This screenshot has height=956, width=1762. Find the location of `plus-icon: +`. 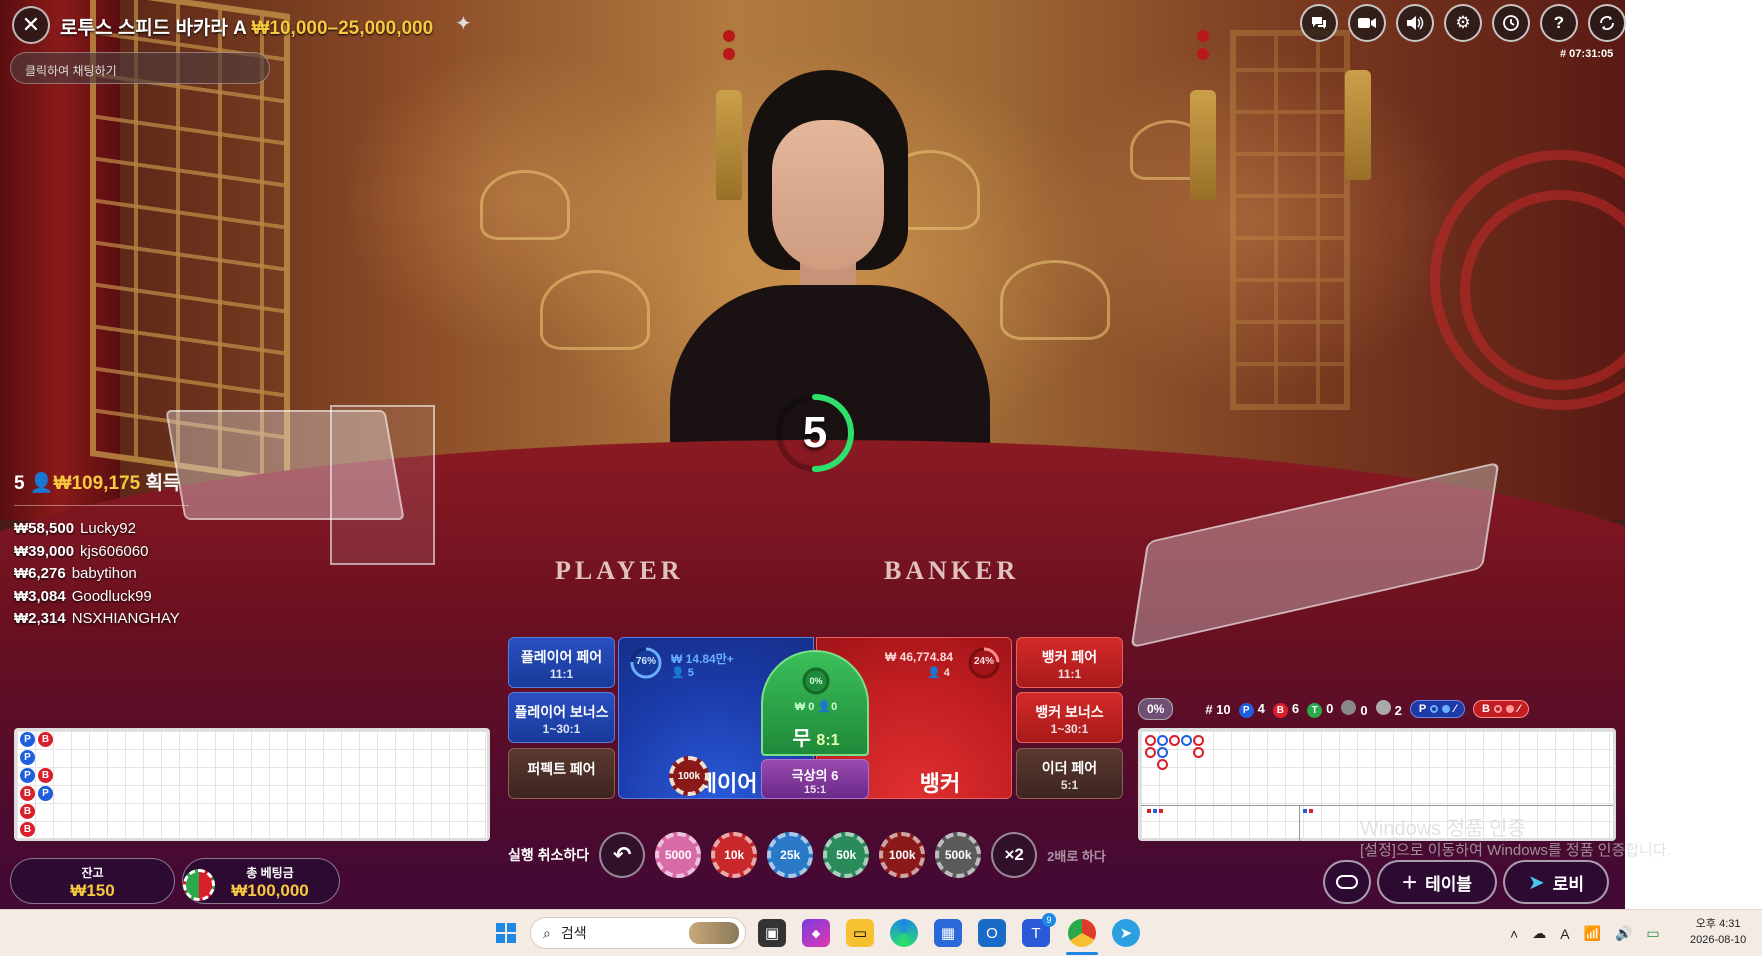

plus-icon: + is located at coordinates (1409, 881).